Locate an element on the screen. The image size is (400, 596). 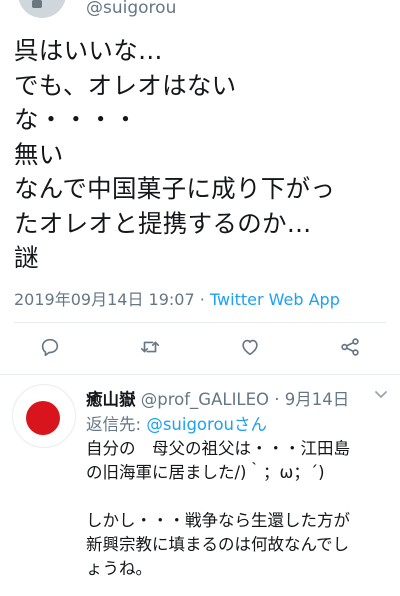
tweet-line: な・・・・ is located at coordinates (76, 119).